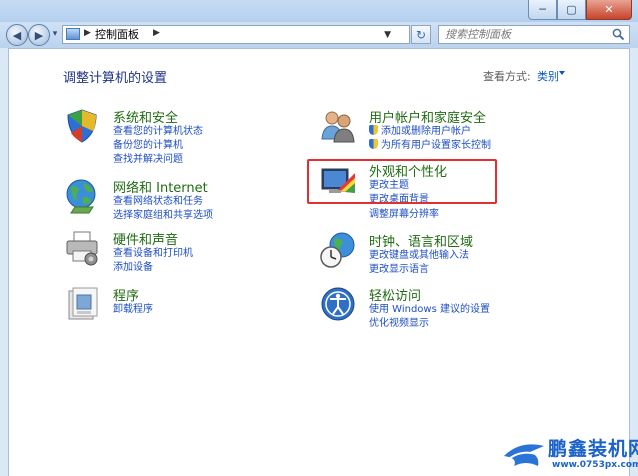 The width and height of the screenshot is (638, 476). Describe the element at coordinates (73, 34) in the screenshot. I see `control-panel-icon` at that location.